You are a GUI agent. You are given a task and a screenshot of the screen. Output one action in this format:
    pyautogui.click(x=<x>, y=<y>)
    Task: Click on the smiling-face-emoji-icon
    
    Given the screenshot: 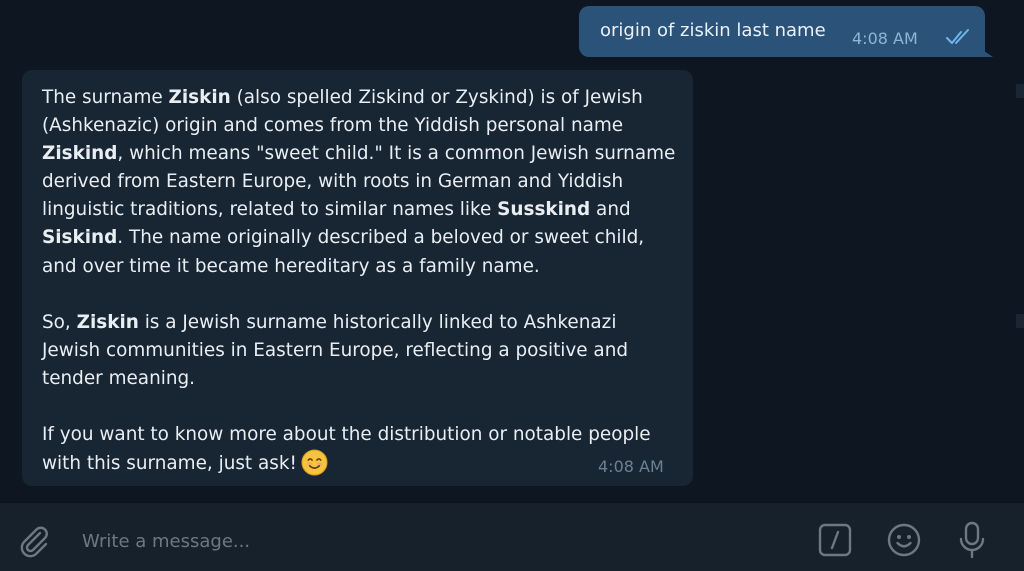 What is the action you would take?
    pyautogui.click(x=314, y=462)
    